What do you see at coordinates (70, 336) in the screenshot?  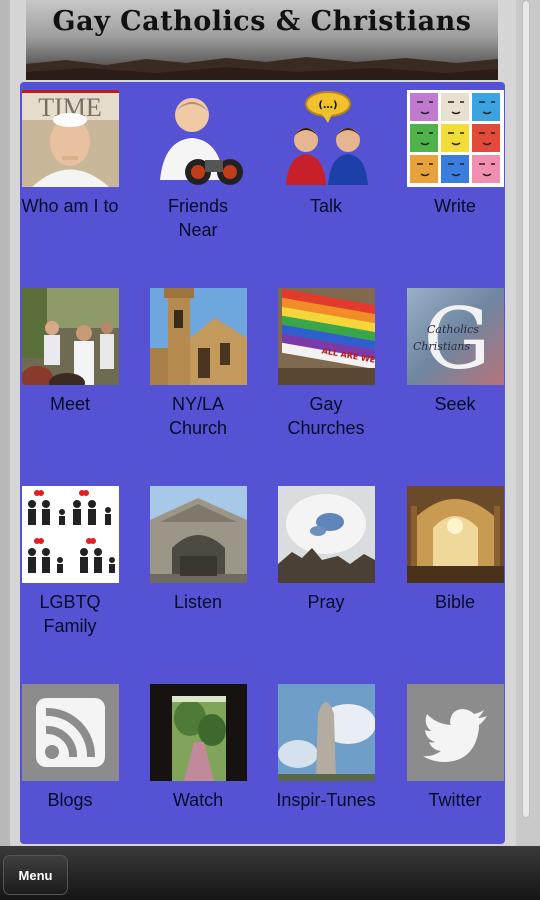 I see `group-meeting-photo` at bounding box center [70, 336].